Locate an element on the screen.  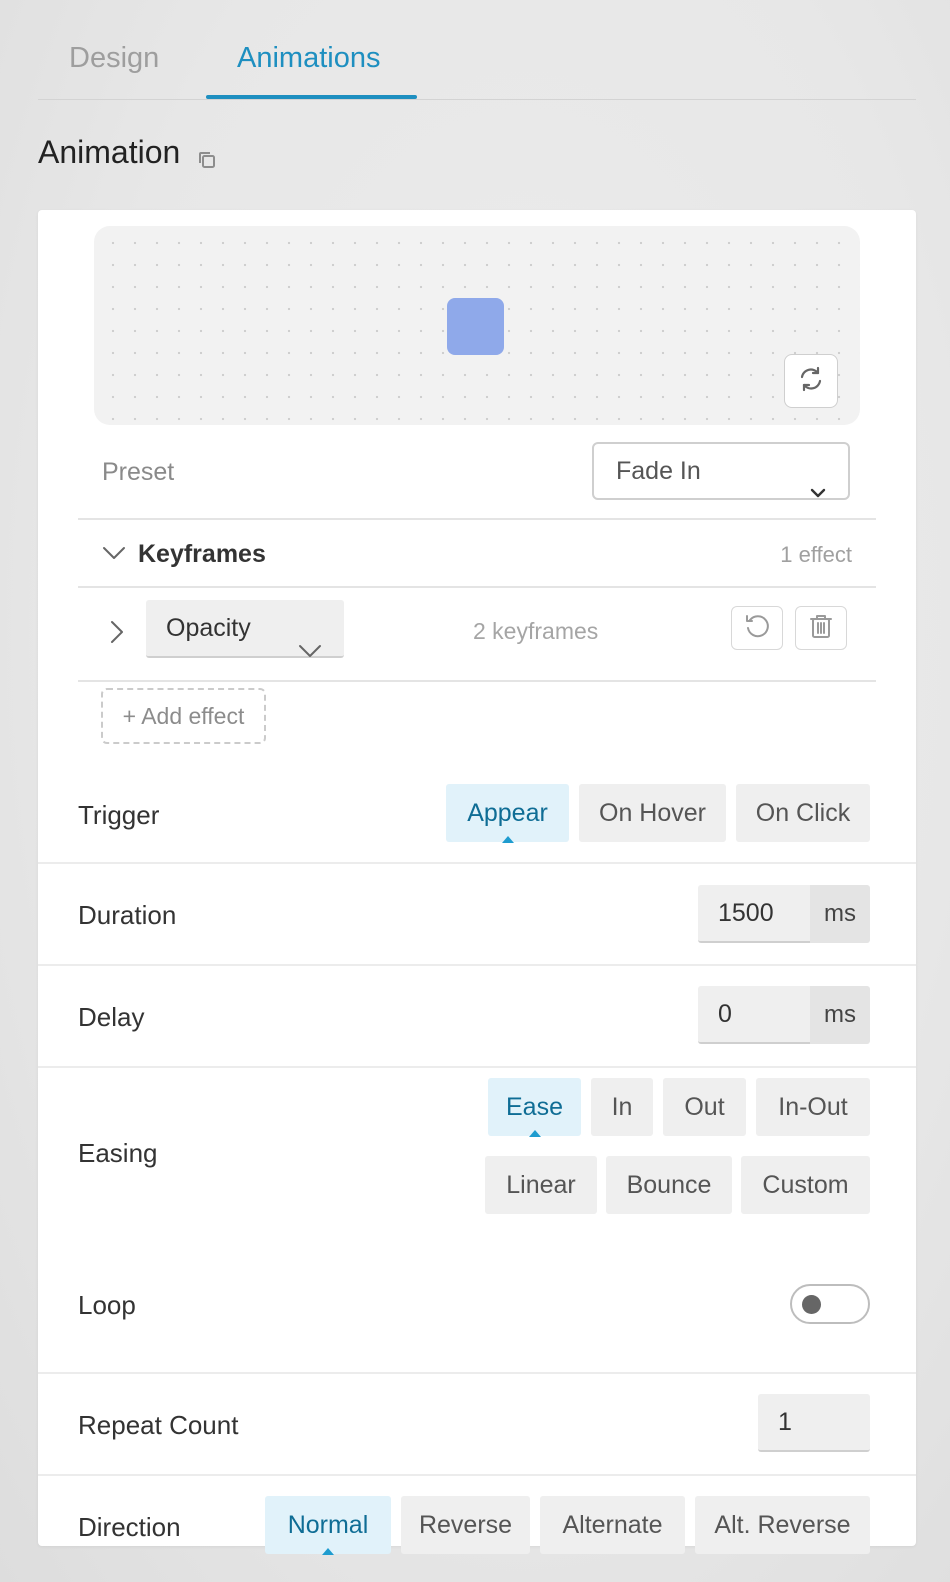
easing-option-custom: Custom is located at coordinates (805, 1185).